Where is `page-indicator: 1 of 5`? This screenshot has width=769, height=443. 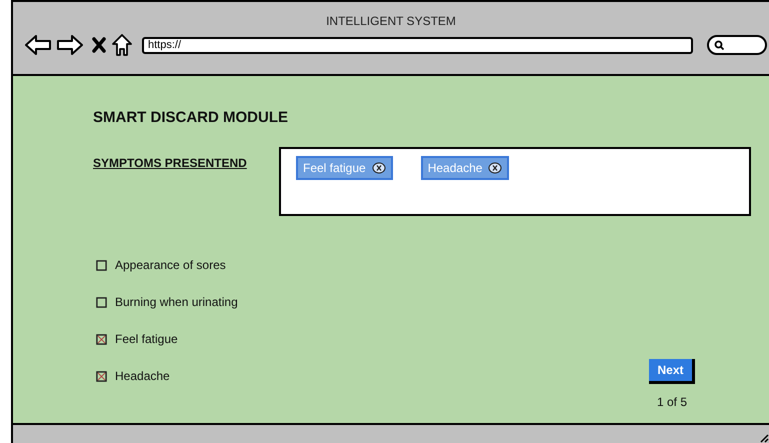
page-indicator: 1 of 5 is located at coordinates (672, 402).